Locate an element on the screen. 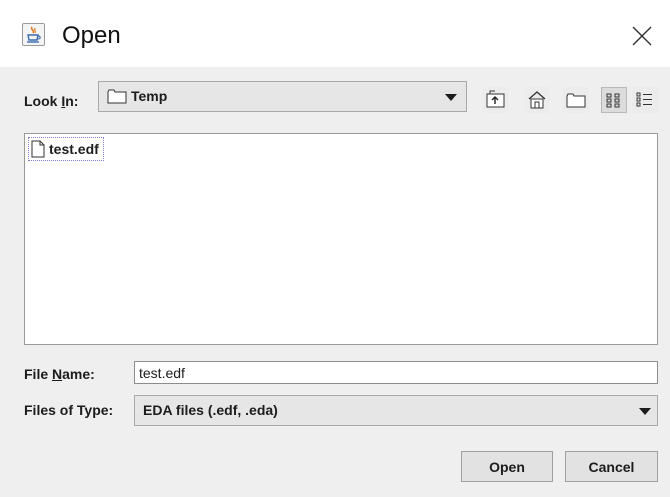 The height and width of the screenshot is (497, 670). file-type-value: EDA files (.edf, .eda) is located at coordinates (210, 410).